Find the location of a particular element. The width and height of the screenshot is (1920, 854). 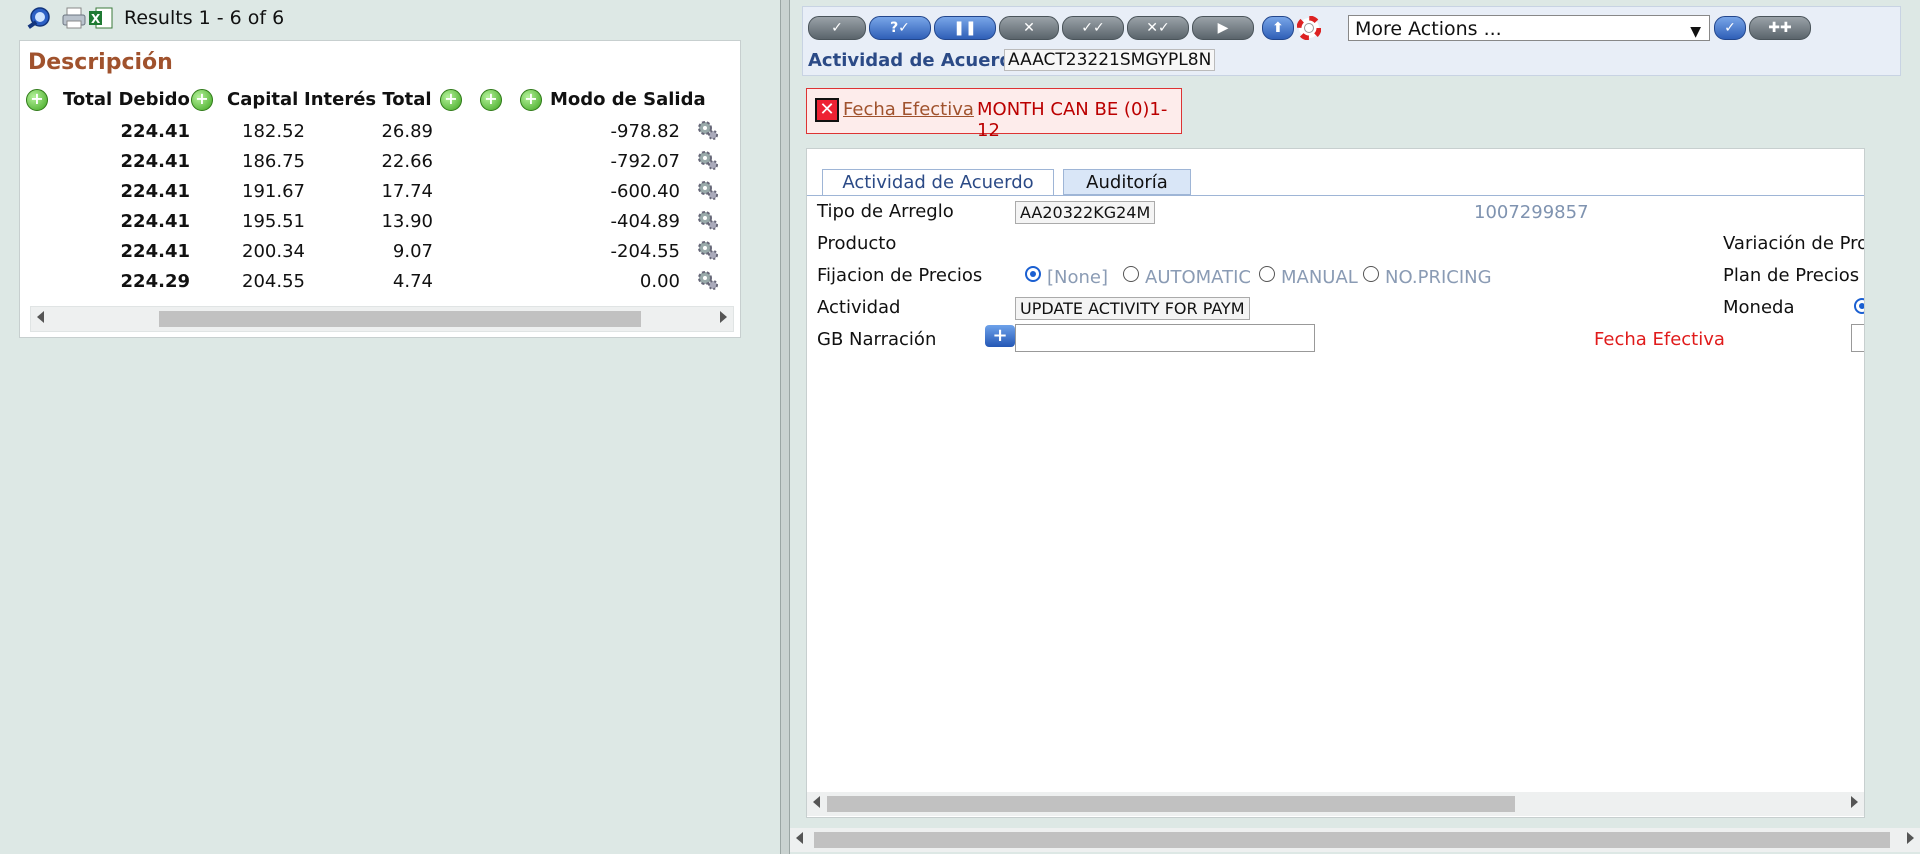

go-button: ✓ is located at coordinates (1730, 28).